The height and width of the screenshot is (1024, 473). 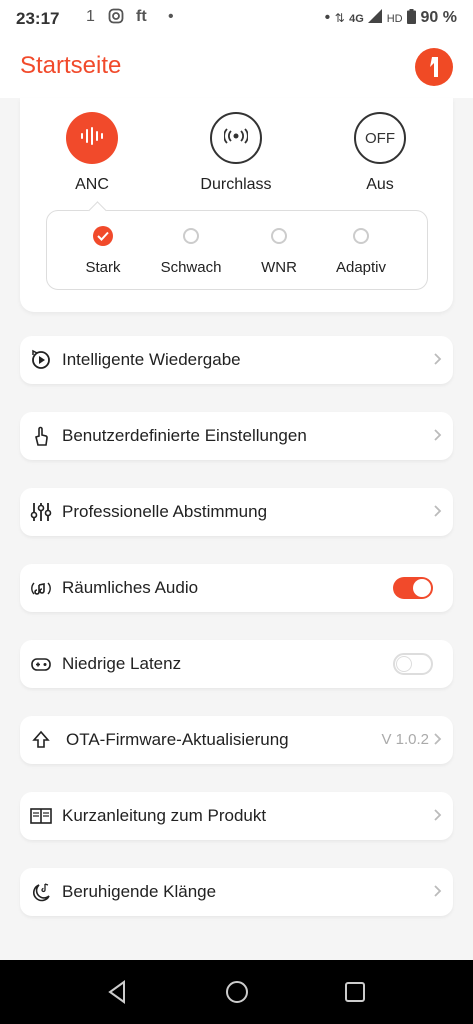 I want to click on mode-label-aus: Aus, so click(x=380, y=184).